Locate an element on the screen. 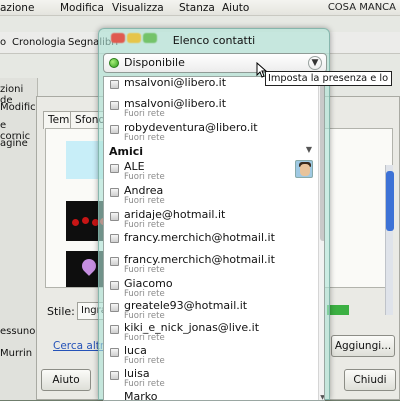 The height and width of the screenshot is (401, 400). help-button: Aiuto is located at coordinates (66, 380).